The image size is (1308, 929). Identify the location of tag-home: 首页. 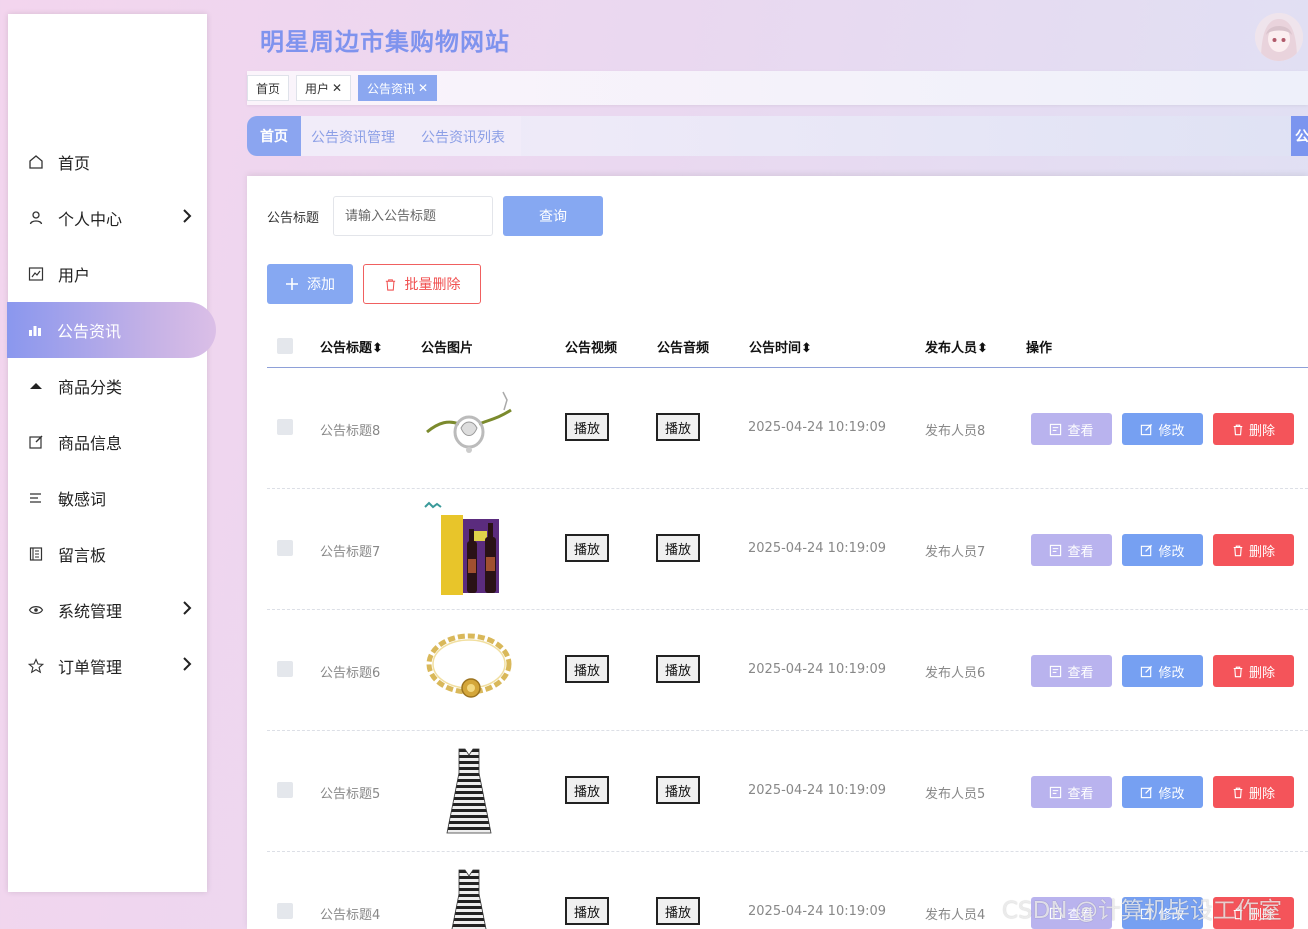
(268, 88).